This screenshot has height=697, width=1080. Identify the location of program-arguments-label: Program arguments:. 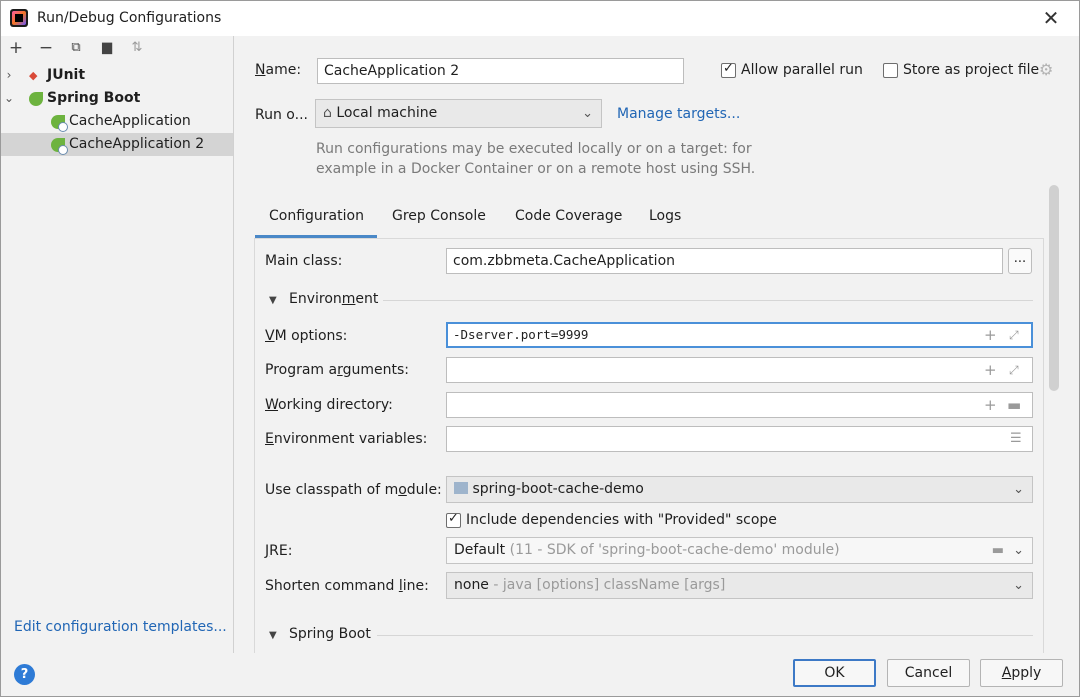
(337, 370).